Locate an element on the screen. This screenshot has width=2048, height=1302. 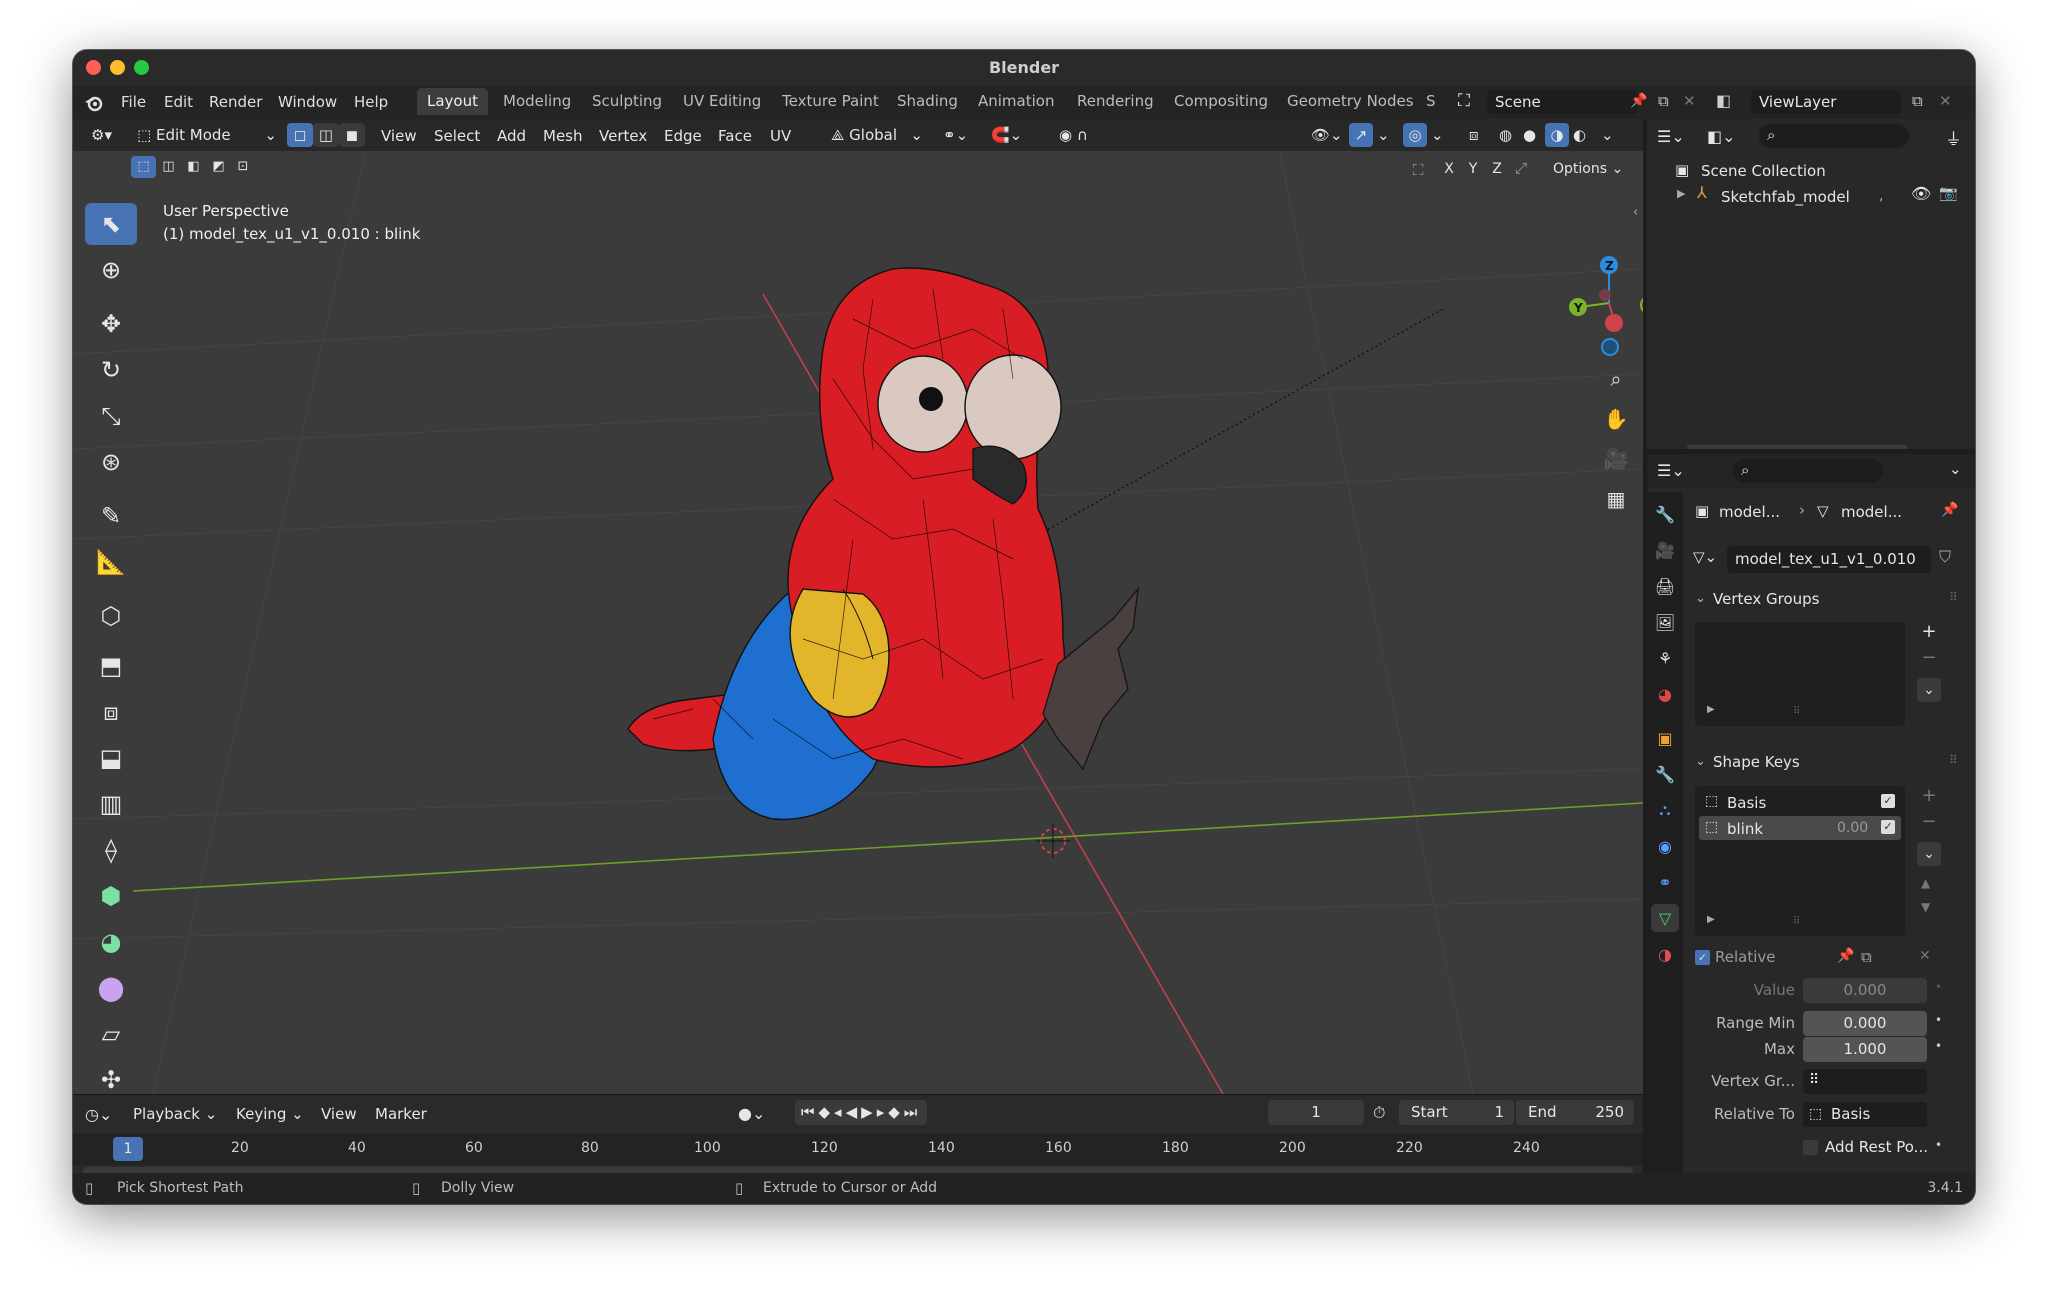
mirror-x-toggle: X is located at coordinates (1449, 169).